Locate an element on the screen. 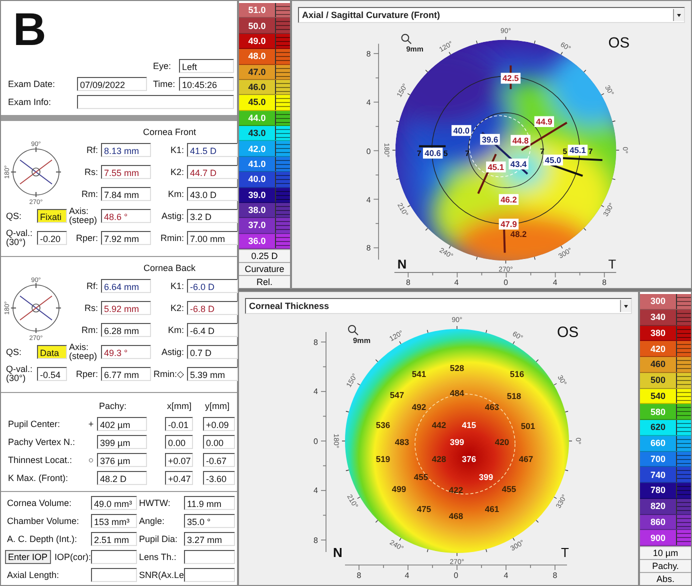 This screenshot has height=586, width=692. value-field: 399 µm is located at coordinates (122, 442).